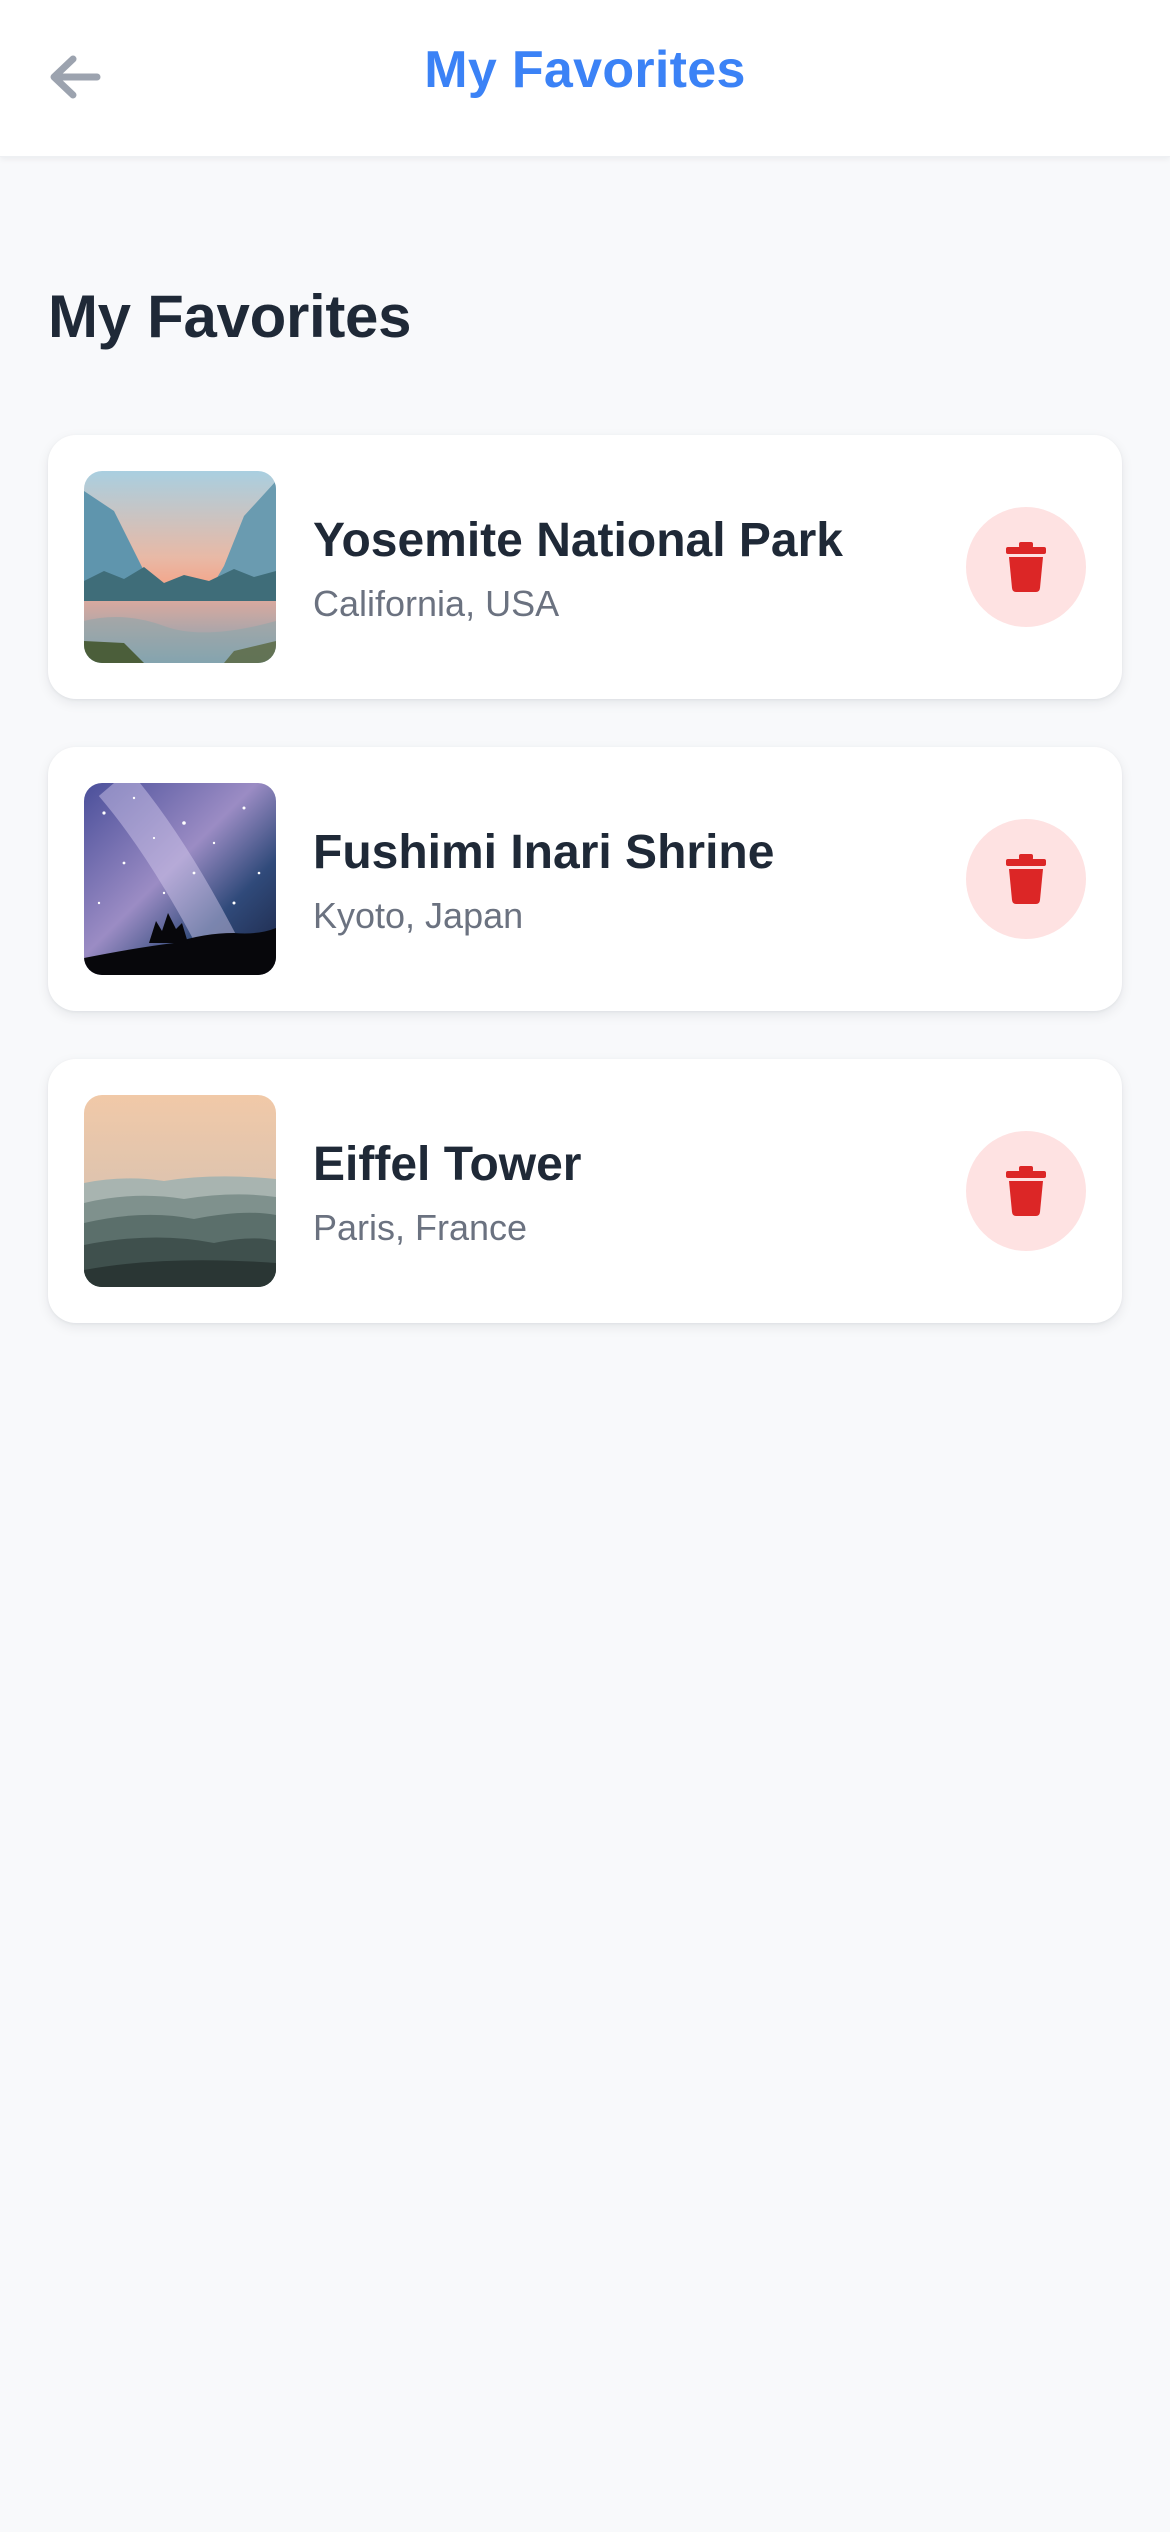  I want to click on favorite-card: Yosemite National Park California, USA, so click(585, 567).